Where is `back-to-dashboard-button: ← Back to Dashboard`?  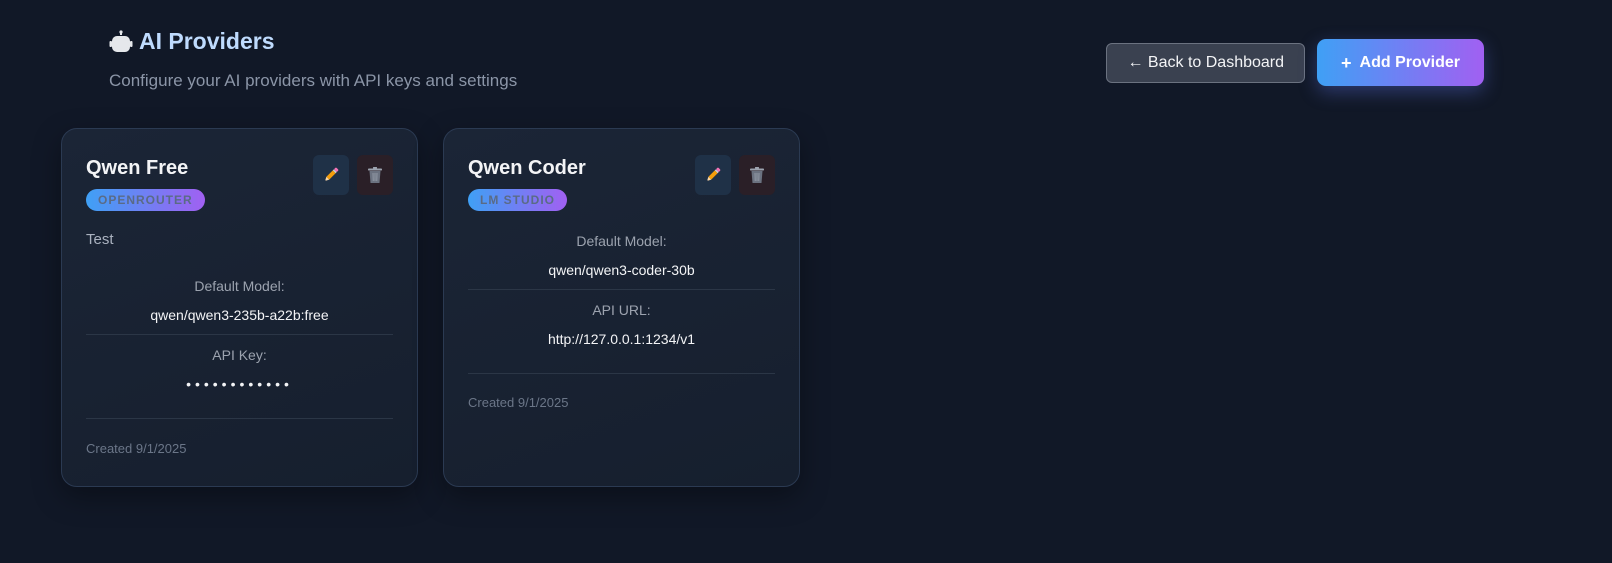 back-to-dashboard-button: ← Back to Dashboard is located at coordinates (1206, 62).